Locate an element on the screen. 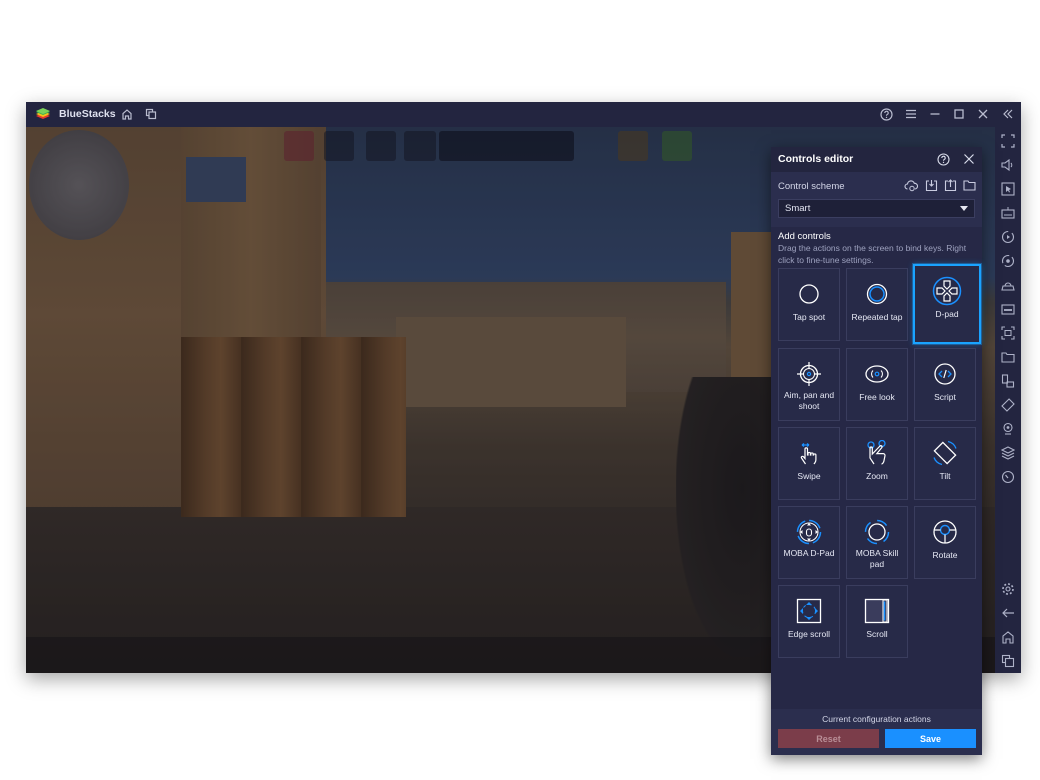  chevron-down-icon is located at coordinates (964, 208).